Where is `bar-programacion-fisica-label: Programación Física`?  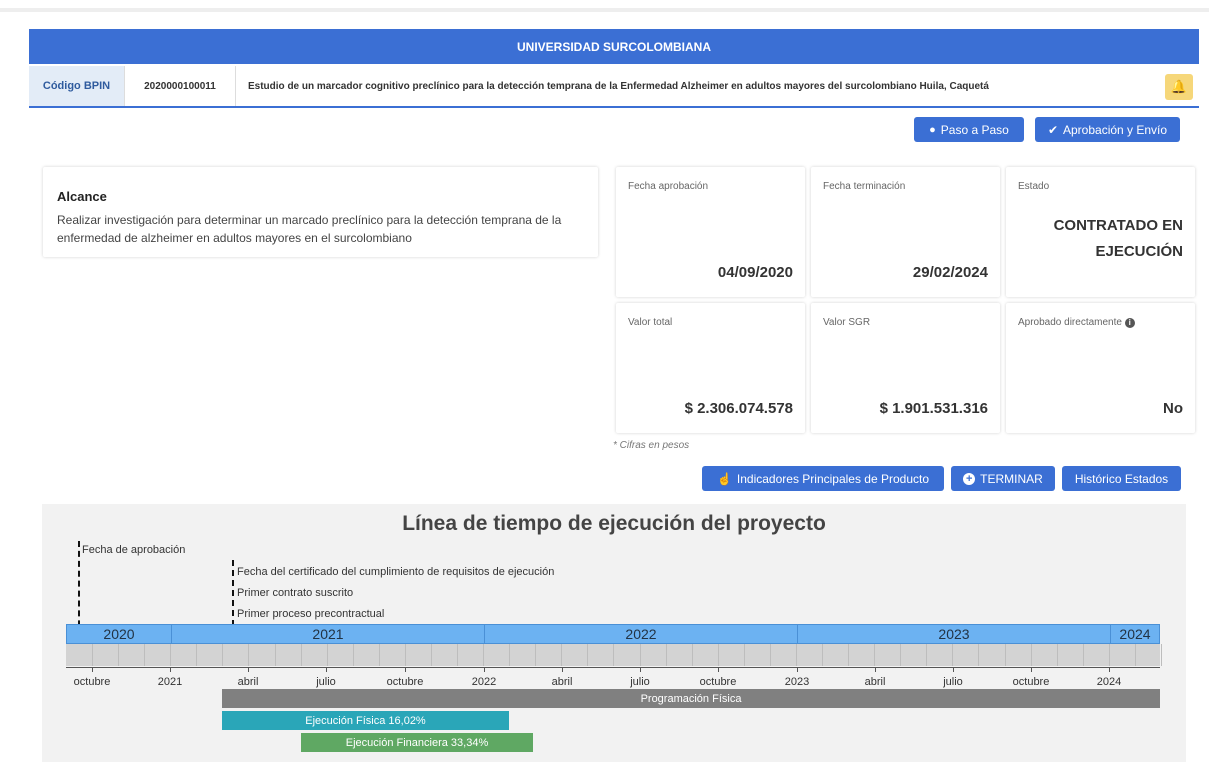
bar-programacion-fisica-label: Programación Física is located at coordinates (691, 698).